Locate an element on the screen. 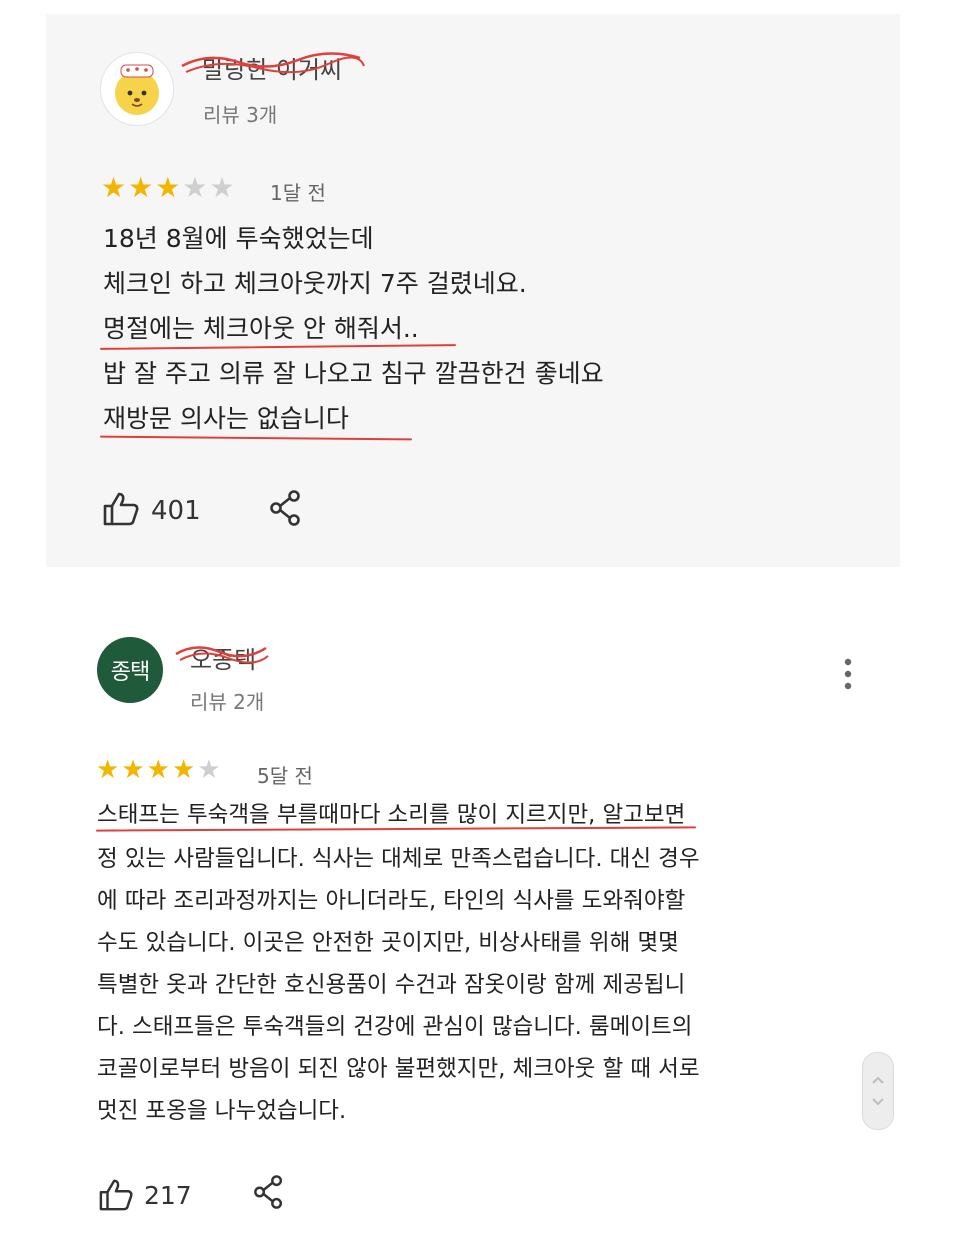 The height and width of the screenshot is (1247, 979). review-text-line: 에 따라 조리과정까지는 아니더라도, 타인의 식사를 도와줘야할 is located at coordinates (391, 901).